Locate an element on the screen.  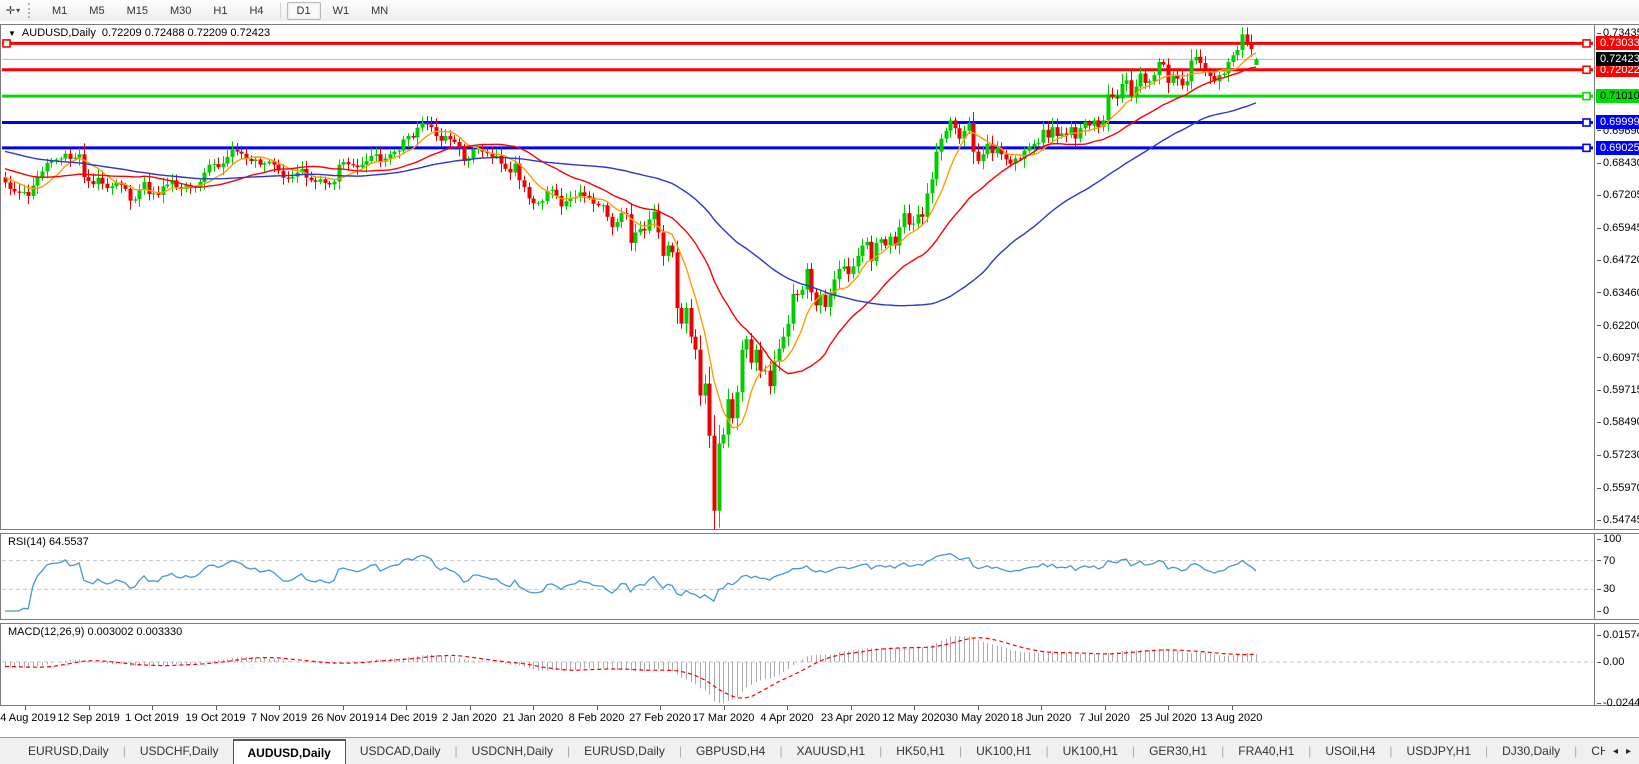
price-tick: 0.59715 is located at coordinates (1618, 390).